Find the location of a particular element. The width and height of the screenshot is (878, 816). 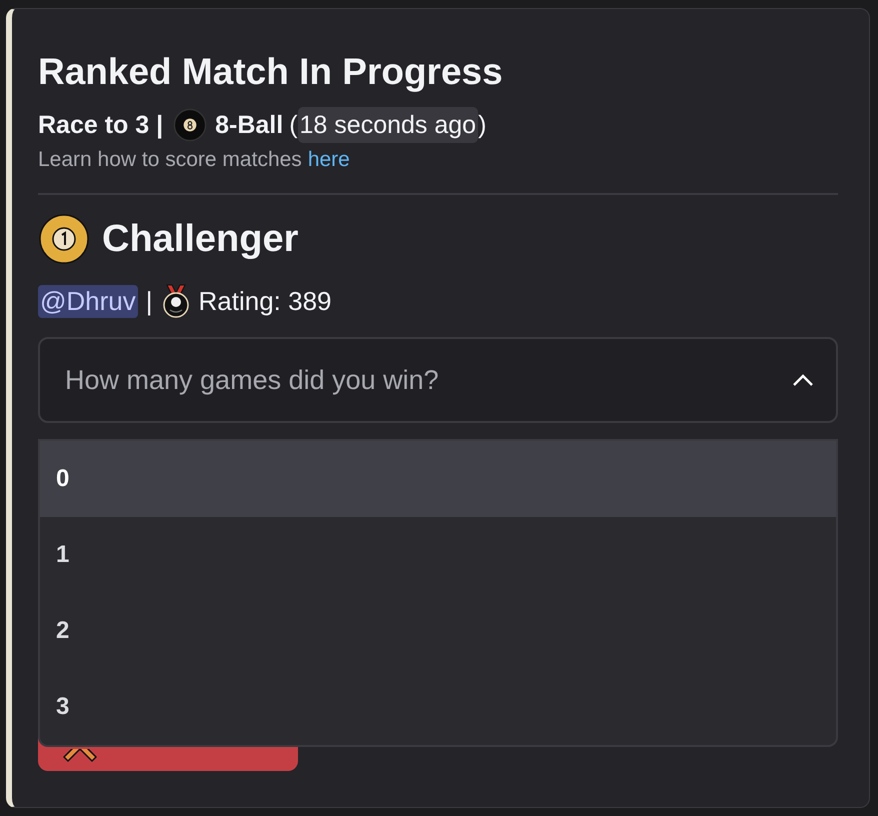

game-label: 8-Ball is located at coordinates (249, 125).